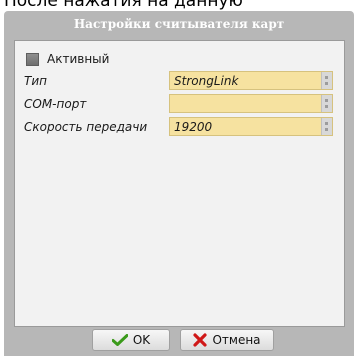  I want to click on baud-rate-select: 19200, so click(251, 126).